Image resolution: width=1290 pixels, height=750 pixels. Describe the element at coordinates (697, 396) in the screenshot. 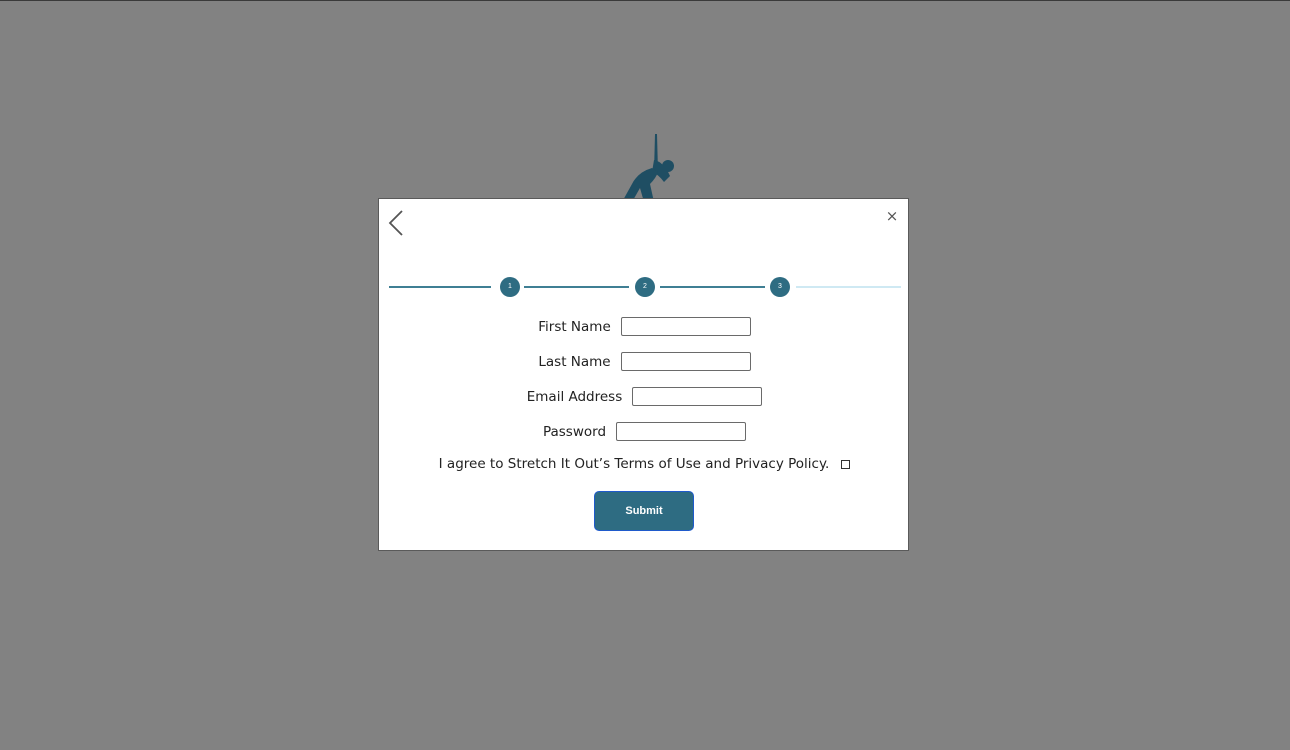

I see `email-input` at that location.